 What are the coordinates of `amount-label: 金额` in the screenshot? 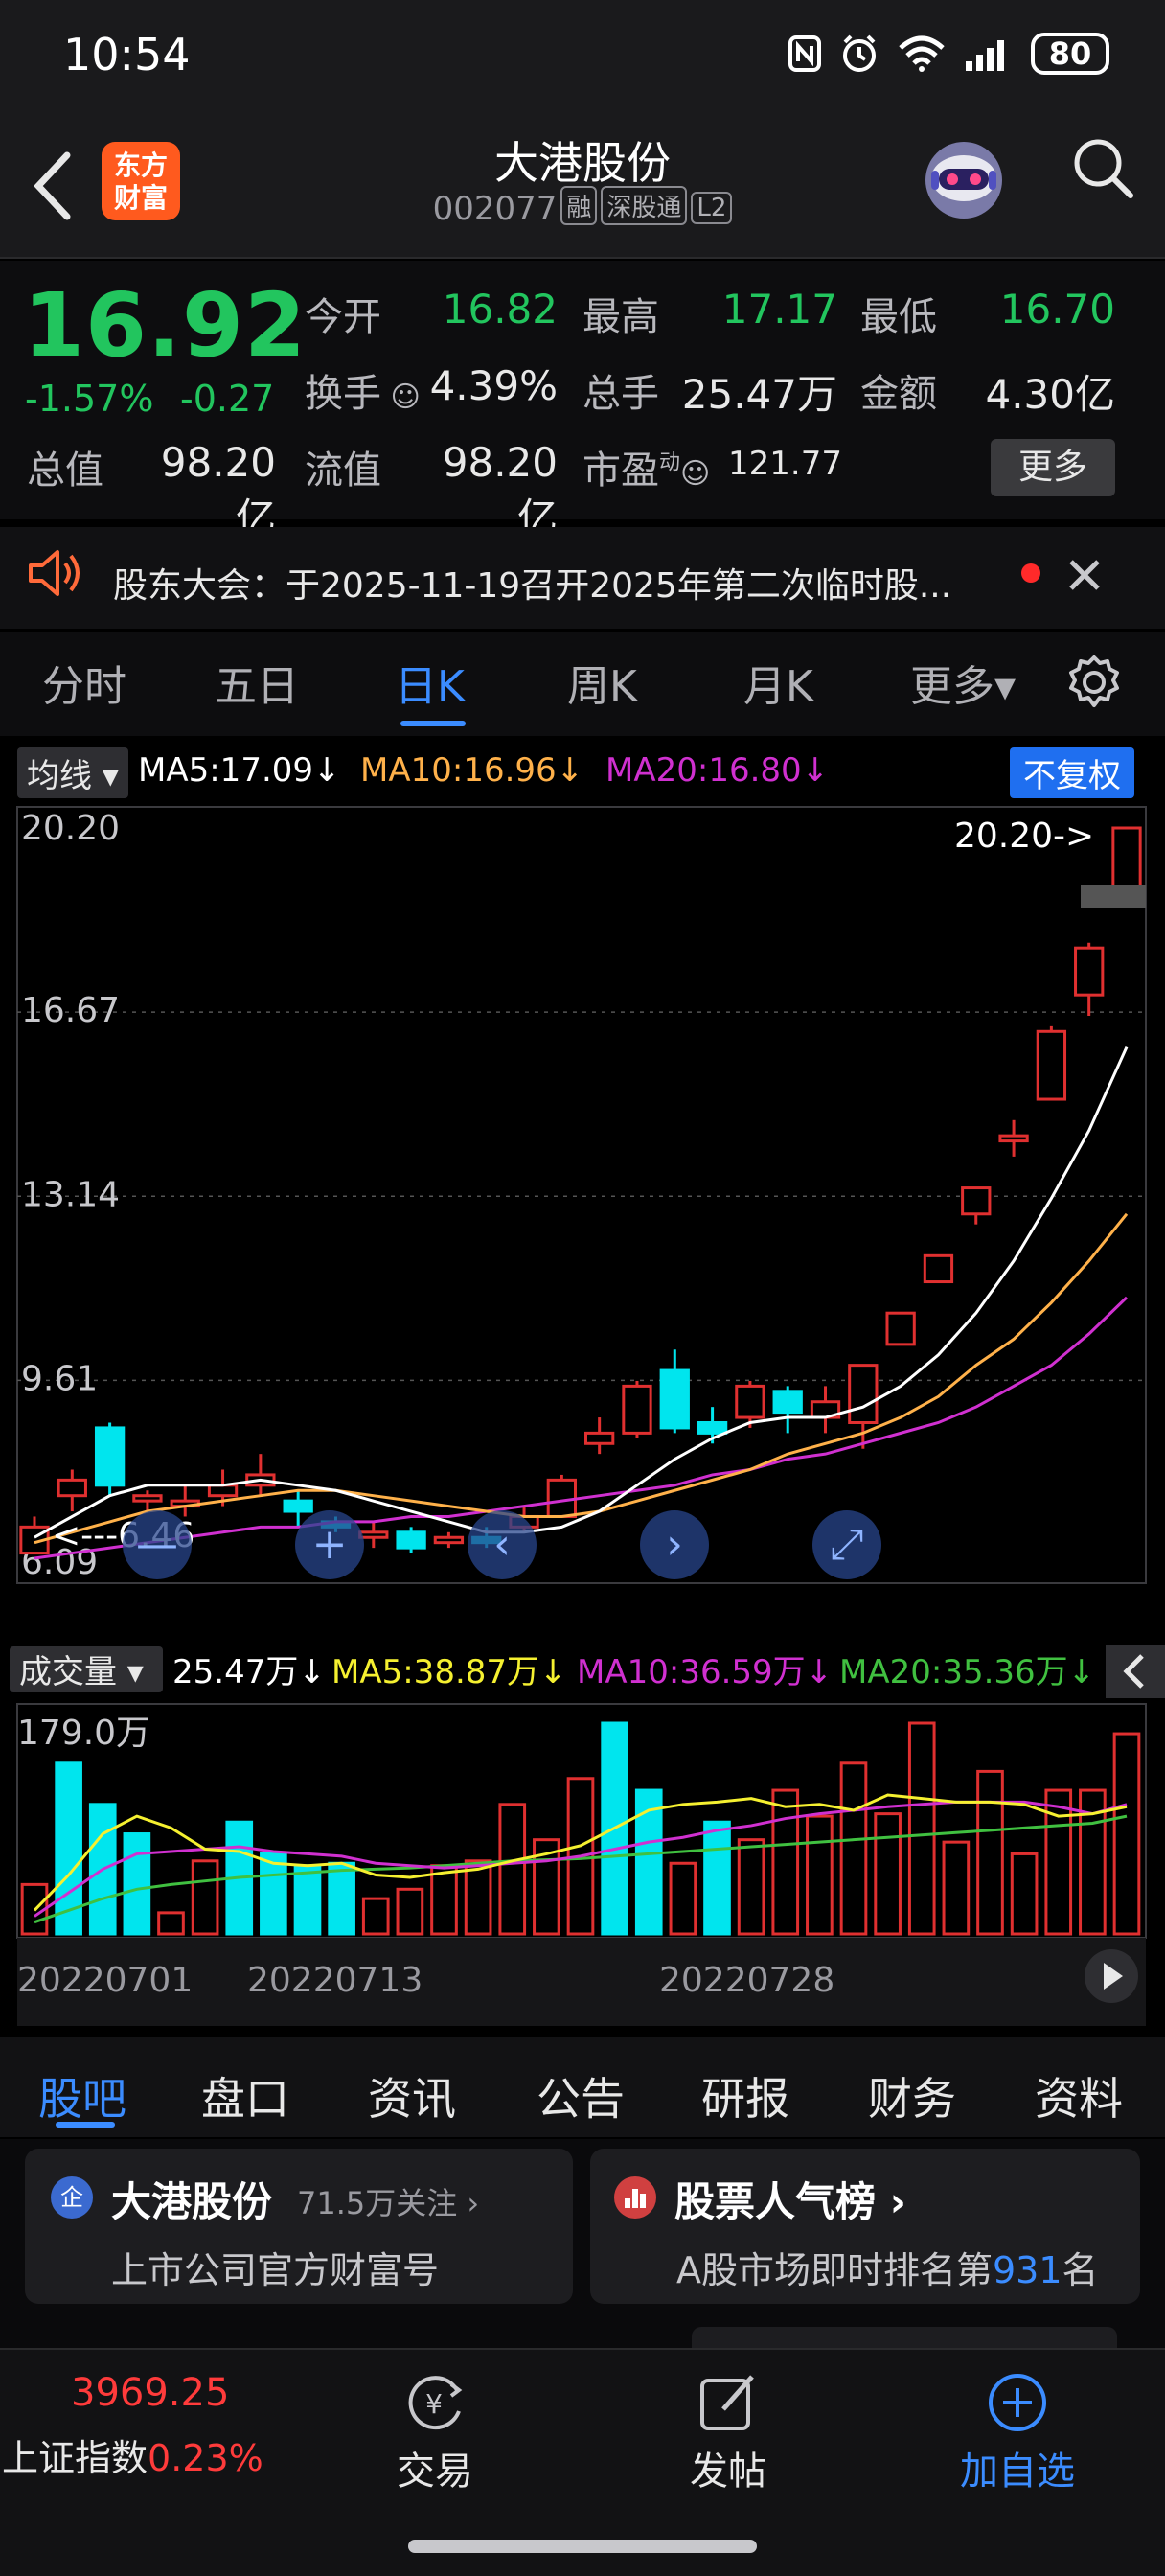 It's located at (899, 394).